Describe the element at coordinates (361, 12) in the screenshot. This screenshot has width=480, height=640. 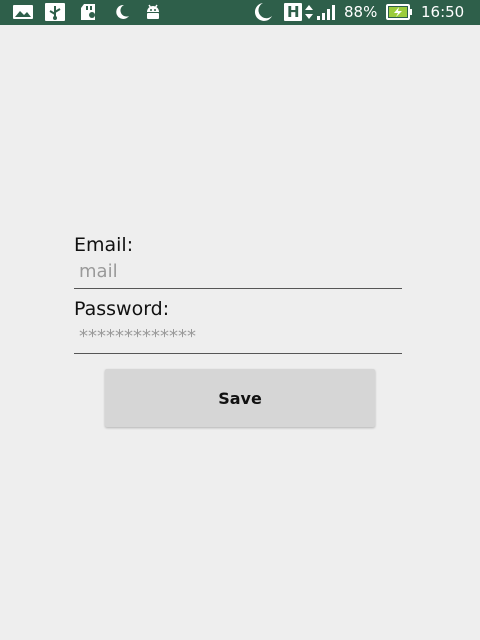
I see `battery-percent: 88%` at that location.